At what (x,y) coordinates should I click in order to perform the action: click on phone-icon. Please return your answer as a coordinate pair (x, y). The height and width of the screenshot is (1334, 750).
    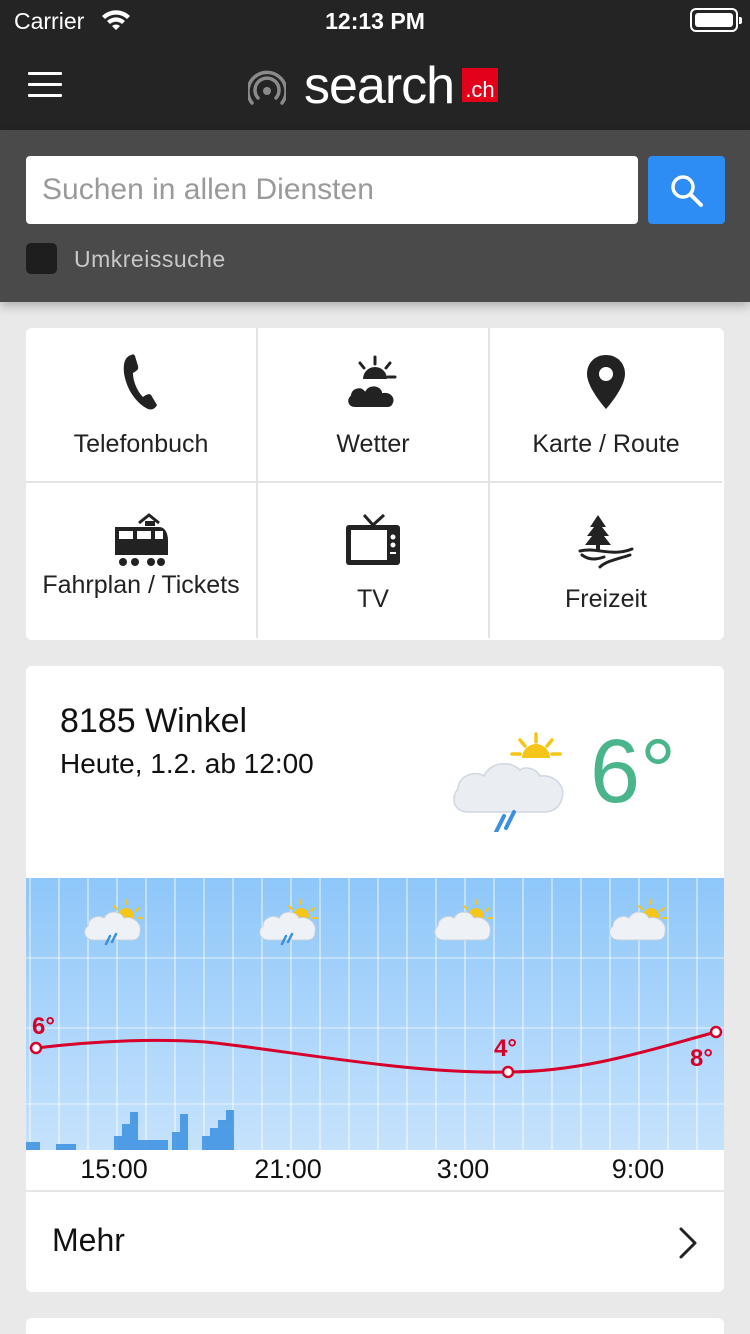
    Looking at the image, I should click on (140, 382).